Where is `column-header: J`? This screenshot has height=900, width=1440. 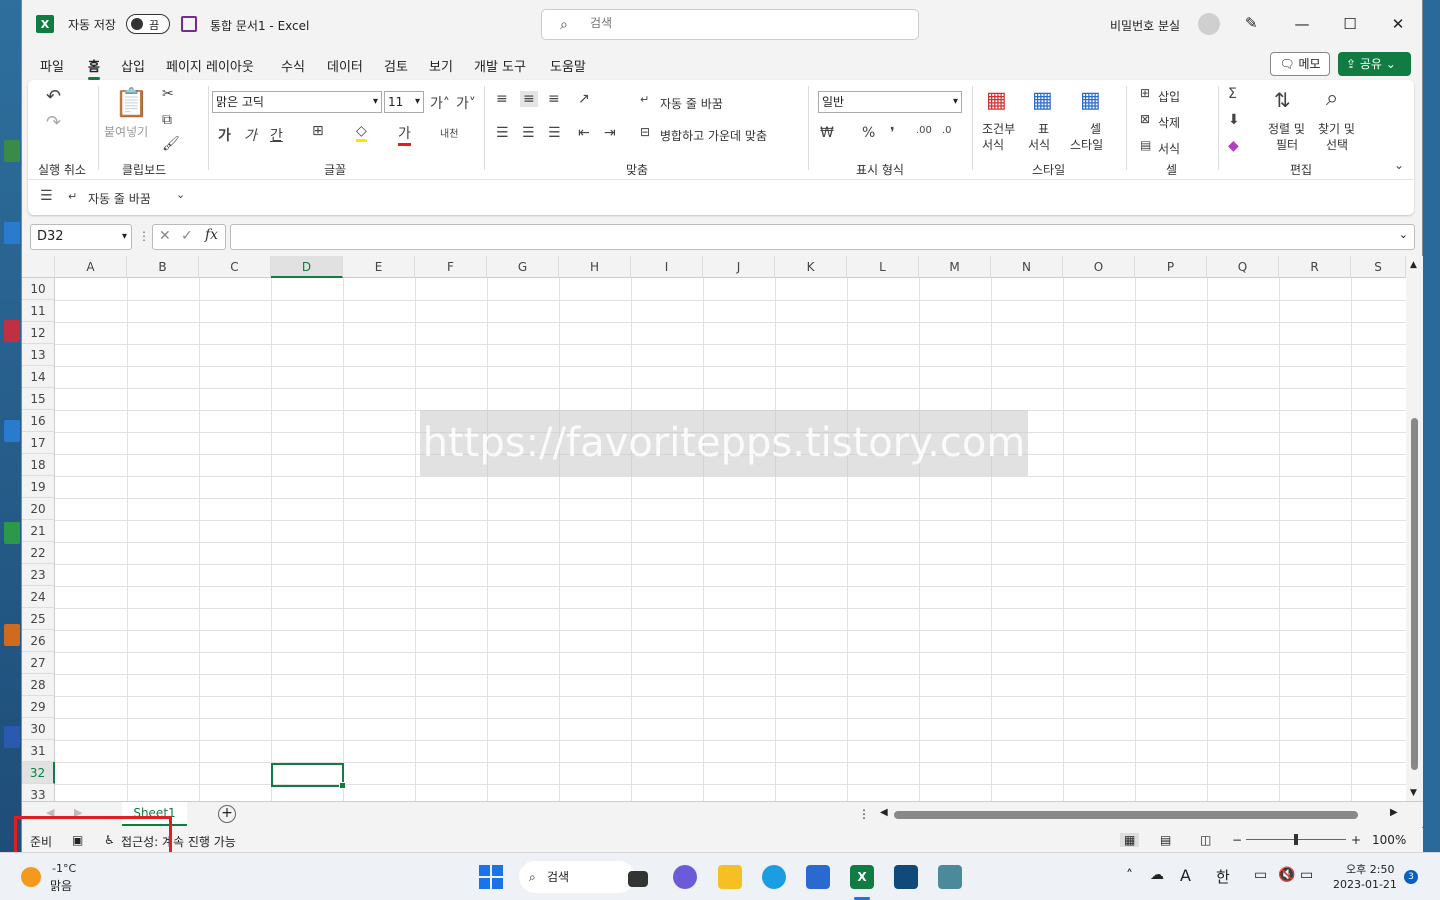
column-header: J is located at coordinates (739, 267).